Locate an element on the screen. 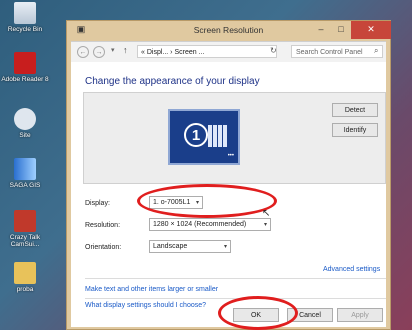  monitor-grid-icon is located at coordinates (218, 136).